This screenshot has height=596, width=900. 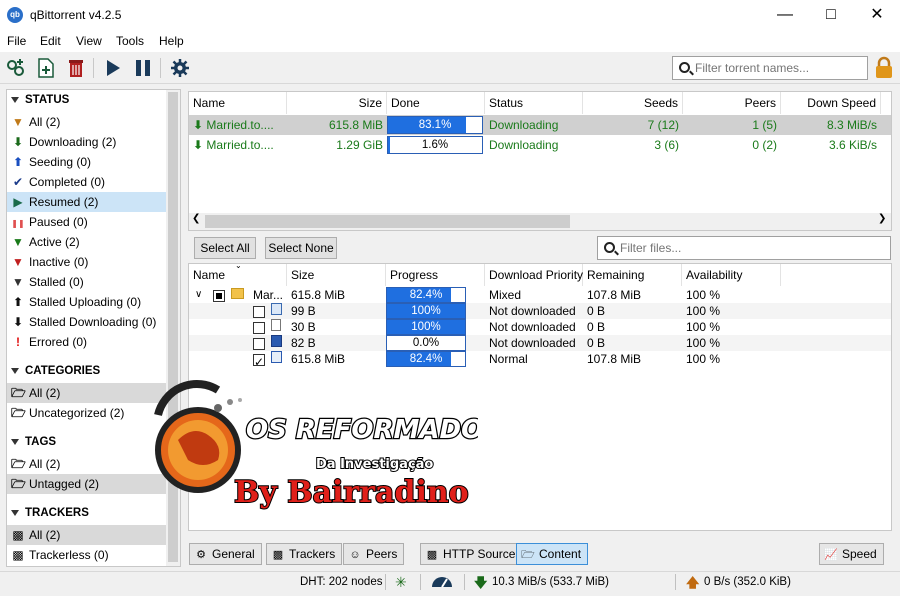 I want to click on tab-http-sources: ▩ HTTP Sources, so click(x=474, y=554).